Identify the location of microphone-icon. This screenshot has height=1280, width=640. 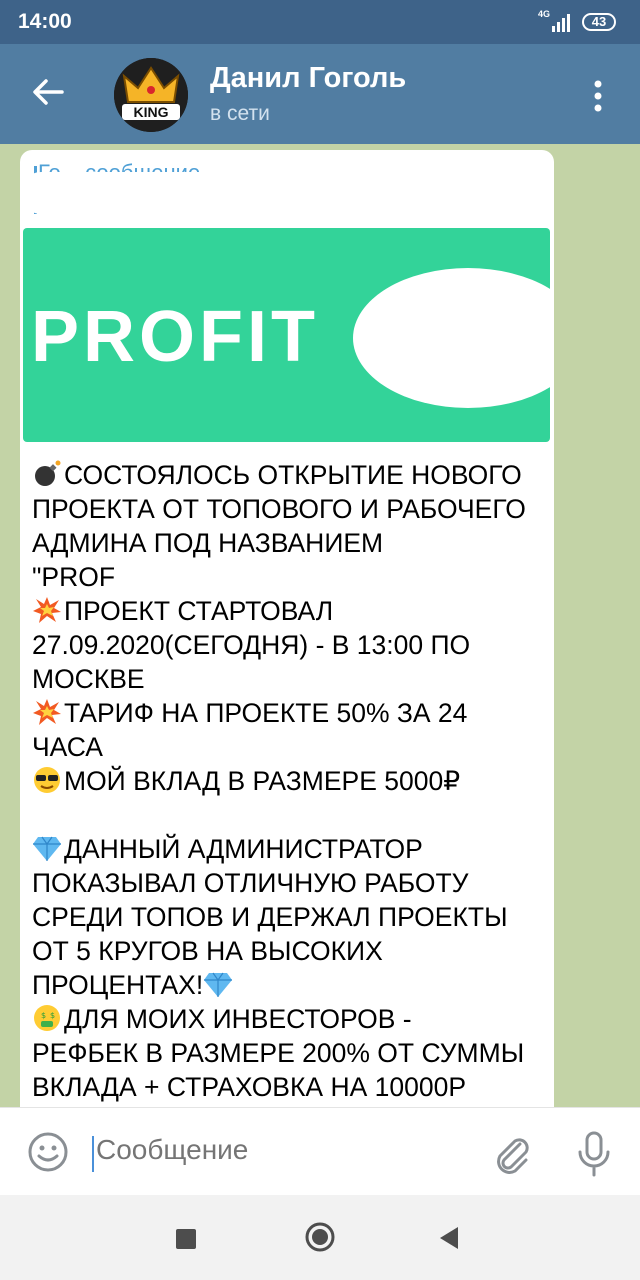
(594, 1154).